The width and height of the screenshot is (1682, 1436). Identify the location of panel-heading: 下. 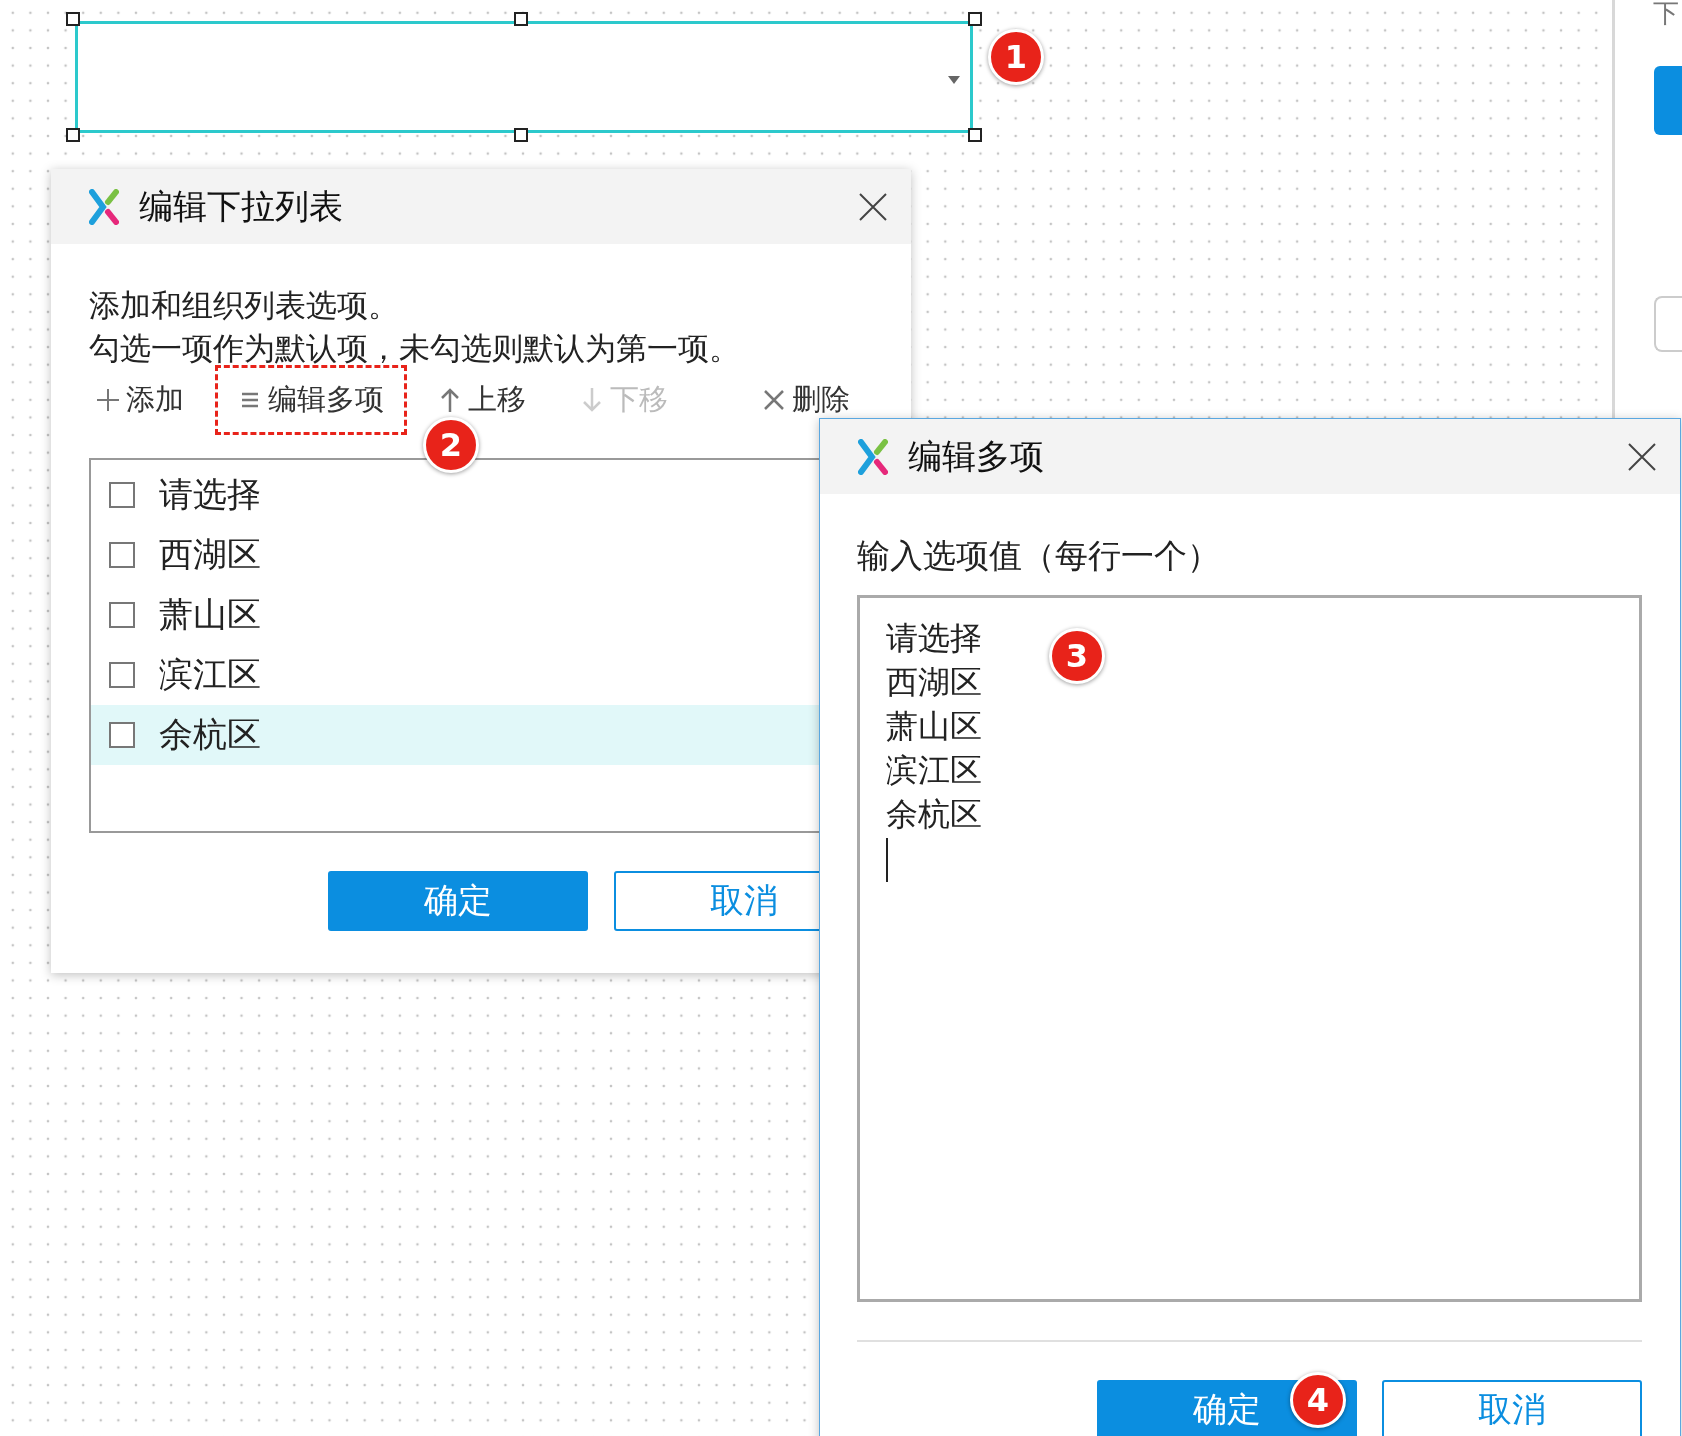
(1666, 15).